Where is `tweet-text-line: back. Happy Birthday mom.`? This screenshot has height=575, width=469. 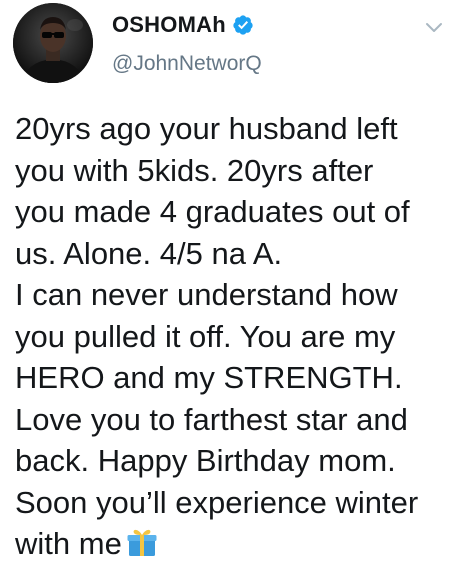
tweet-text-line: back. Happy Birthday mom. is located at coordinates (205, 460).